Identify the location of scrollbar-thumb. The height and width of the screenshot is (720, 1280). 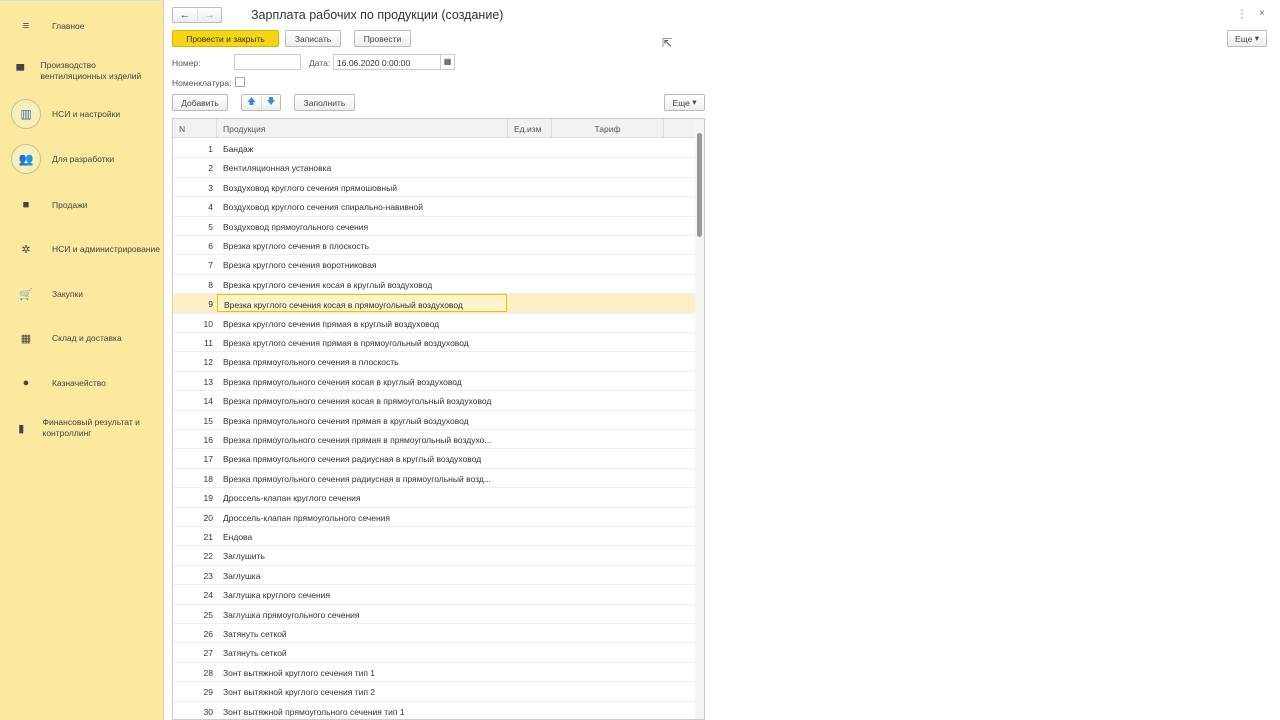
(699, 185).